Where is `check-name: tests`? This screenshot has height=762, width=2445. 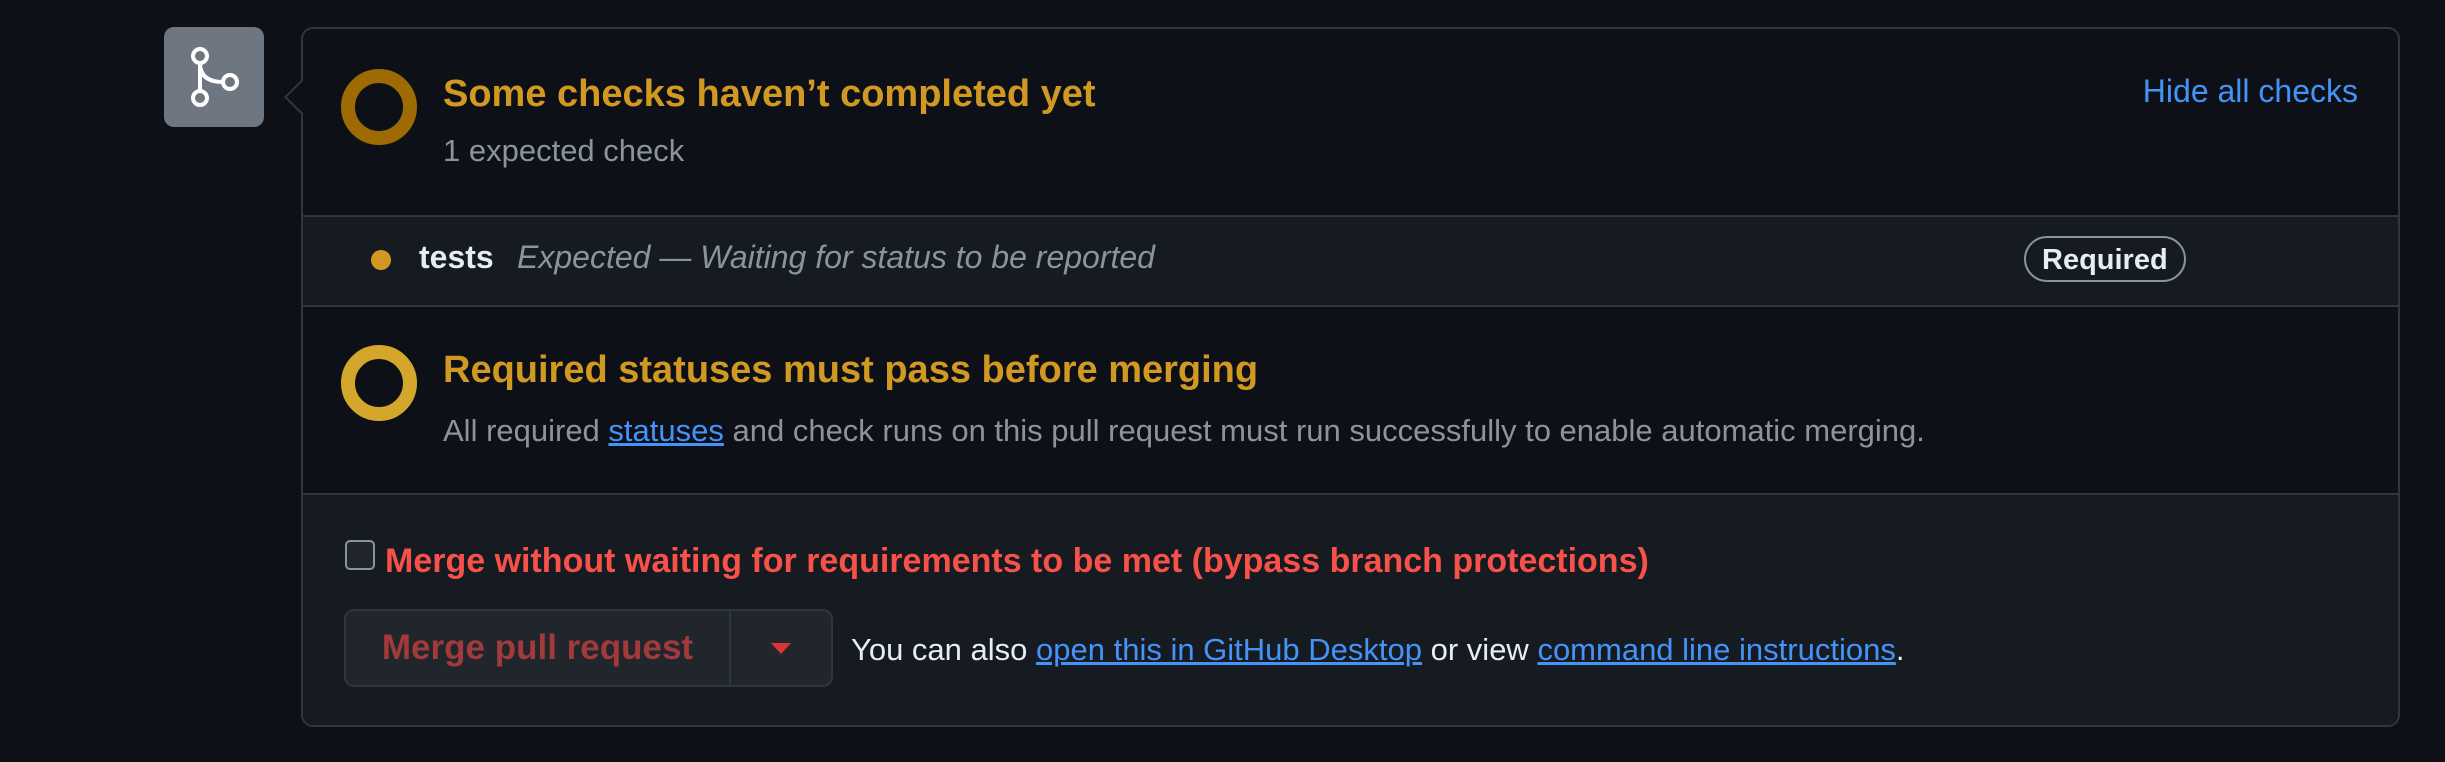 check-name: tests is located at coordinates (456, 257).